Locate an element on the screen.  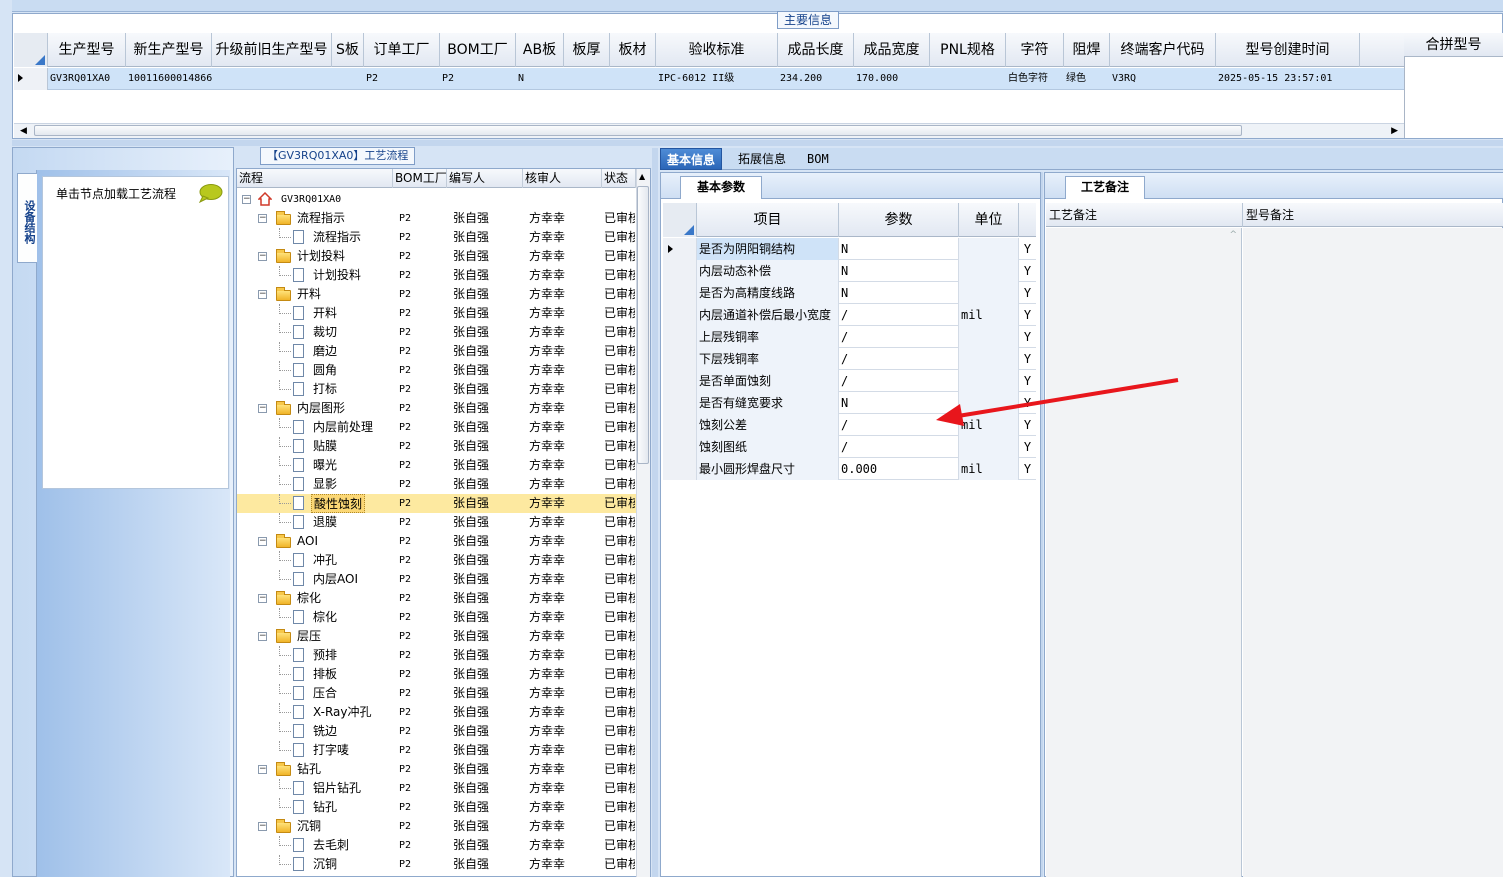
tree-leaf-node: 磨边 P2 张自强 方幸幸 已审核 is located at coordinates (436, 351).